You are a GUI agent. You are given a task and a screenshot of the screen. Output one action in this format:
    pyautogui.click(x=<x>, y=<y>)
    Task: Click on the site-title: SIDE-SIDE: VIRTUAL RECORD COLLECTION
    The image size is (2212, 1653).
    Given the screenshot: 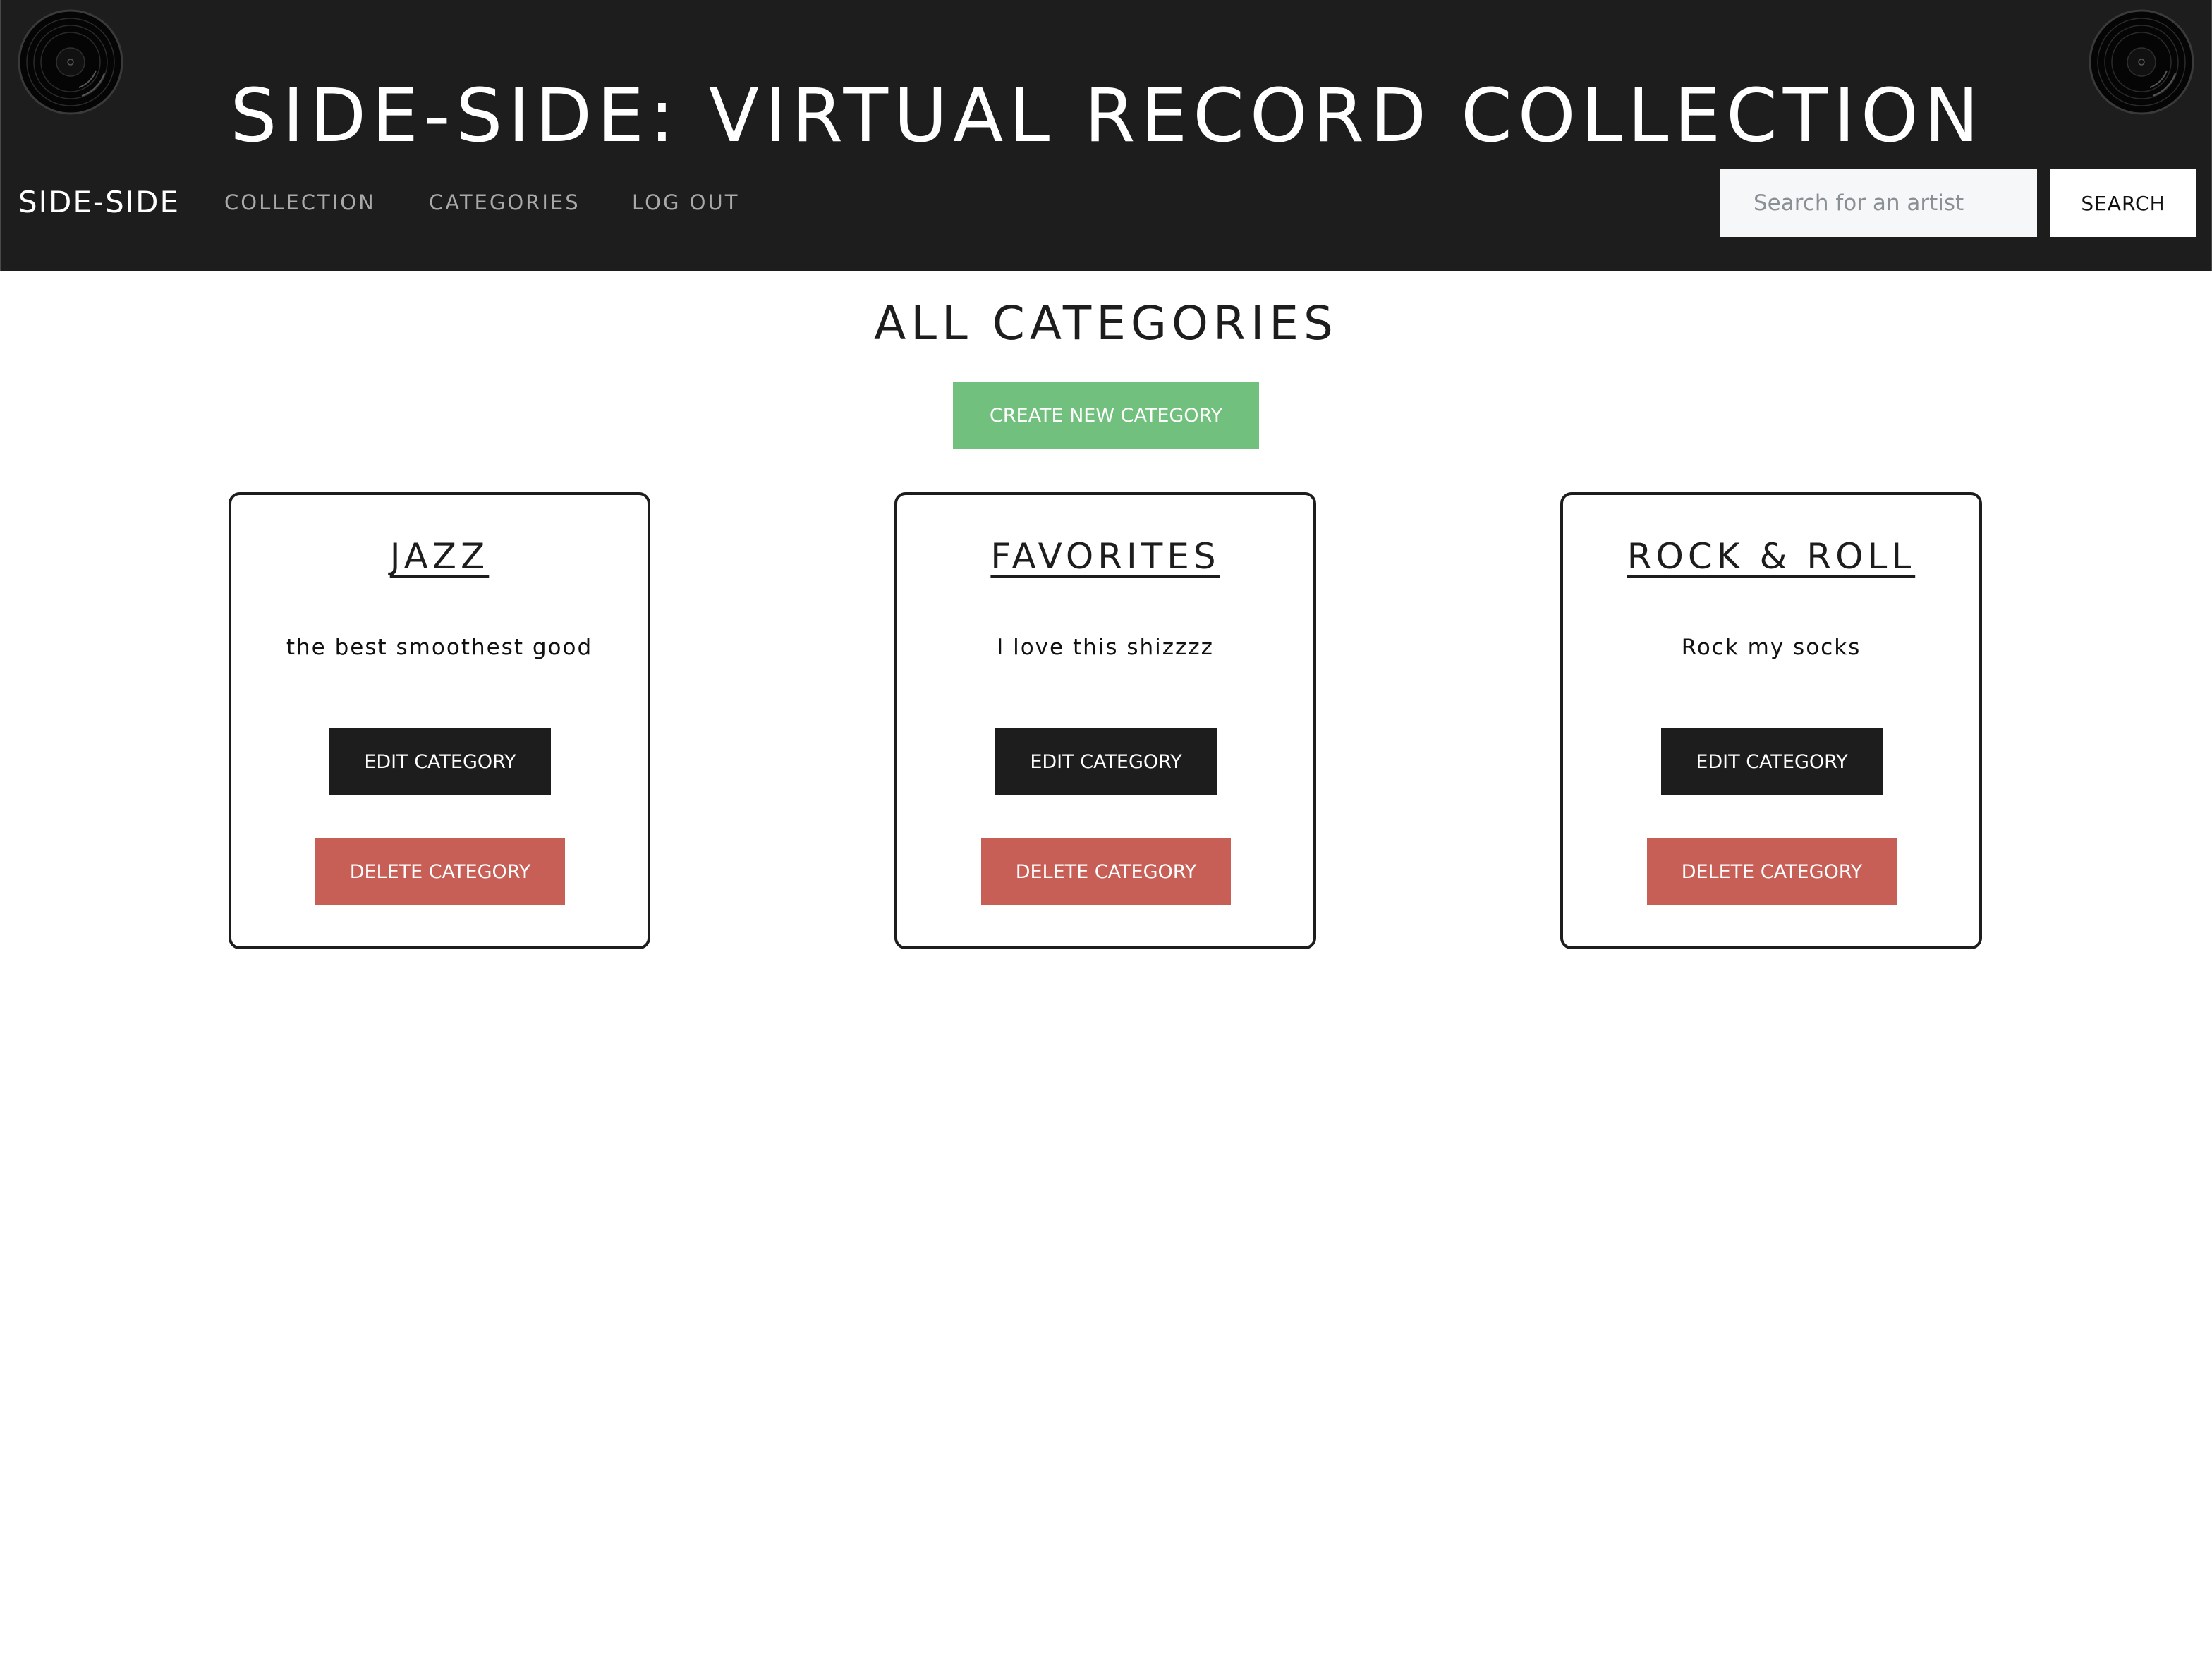 What is the action you would take?
    pyautogui.click(x=1107, y=115)
    